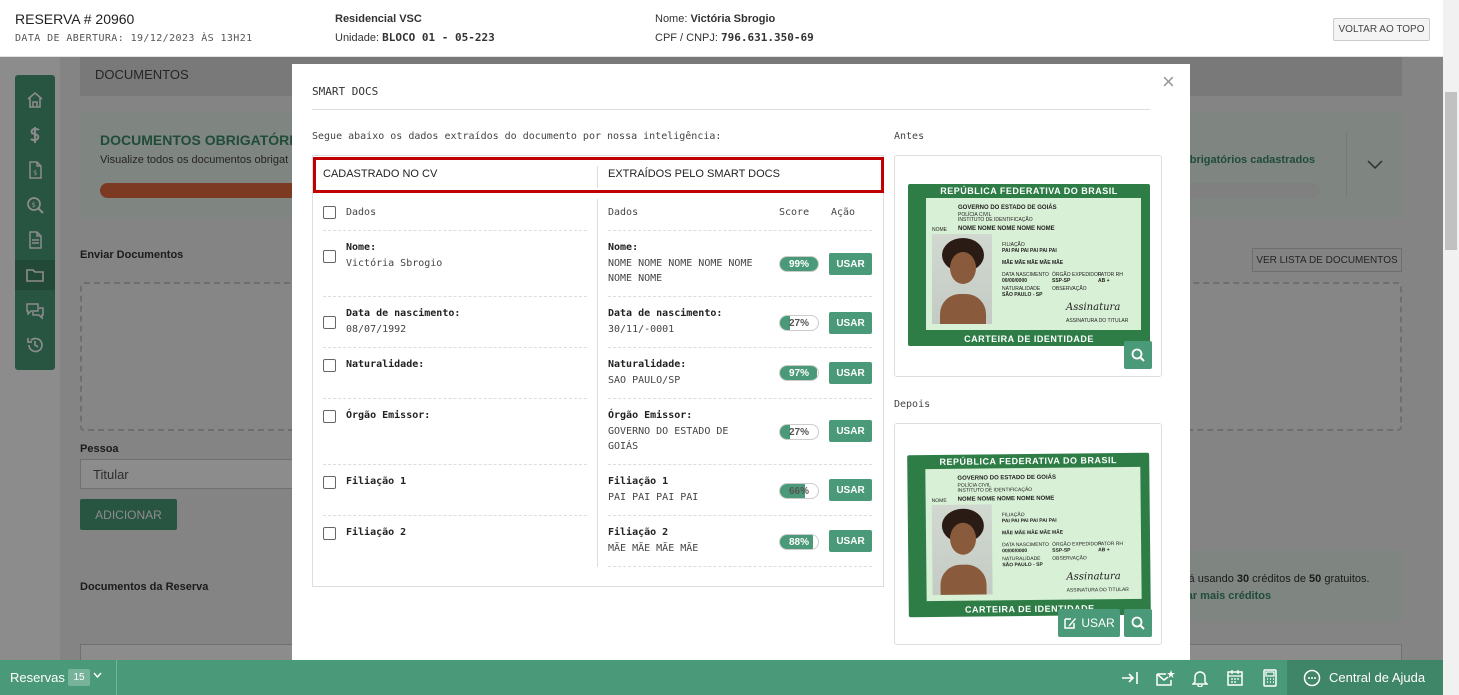 Image resolution: width=1459 pixels, height=695 pixels. I want to click on before-label: Antes, so click(909, 136).